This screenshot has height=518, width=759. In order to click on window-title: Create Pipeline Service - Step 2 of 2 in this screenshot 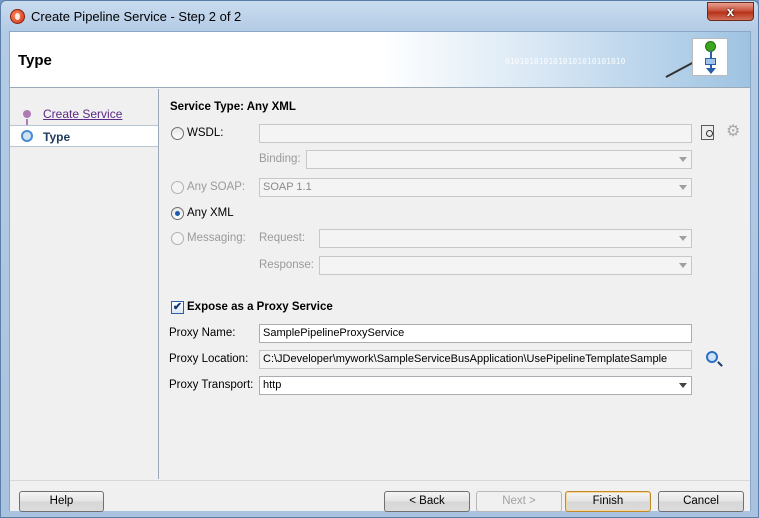, I will do `click(136, 16)`.